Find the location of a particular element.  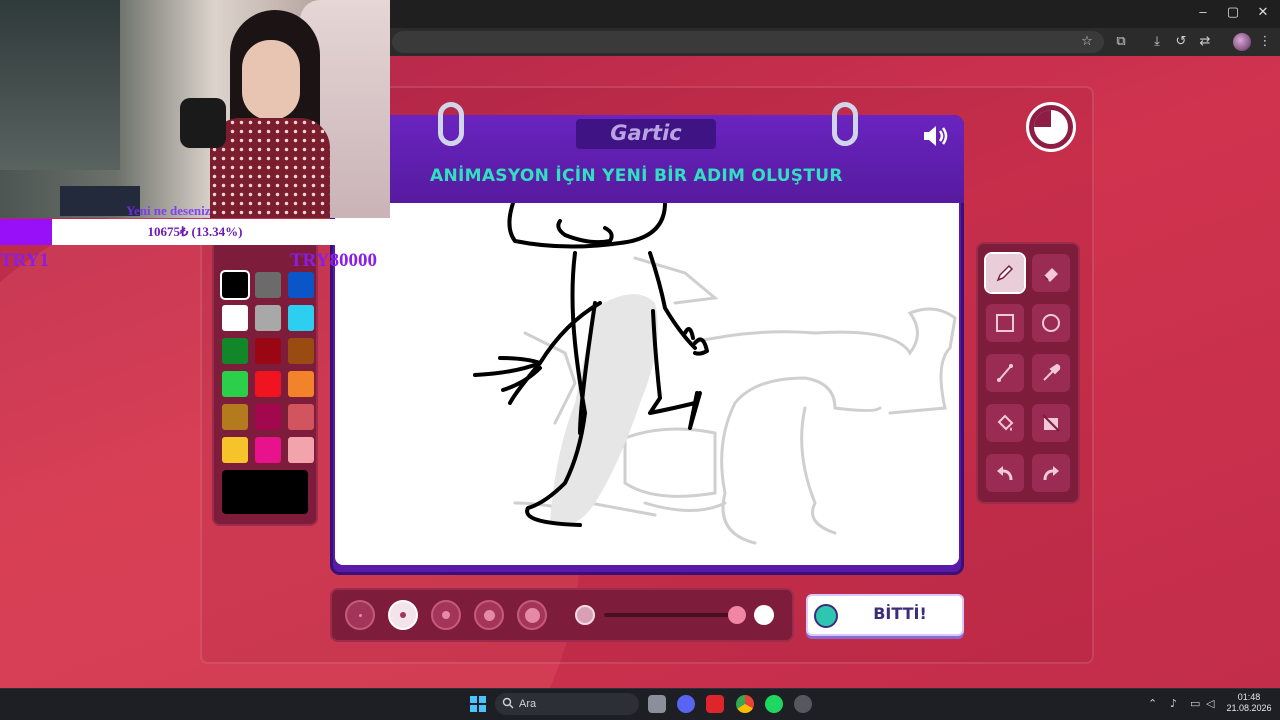

donation-goal-text: 10675₺ (13.34%) is located at coordinates (195, 231).